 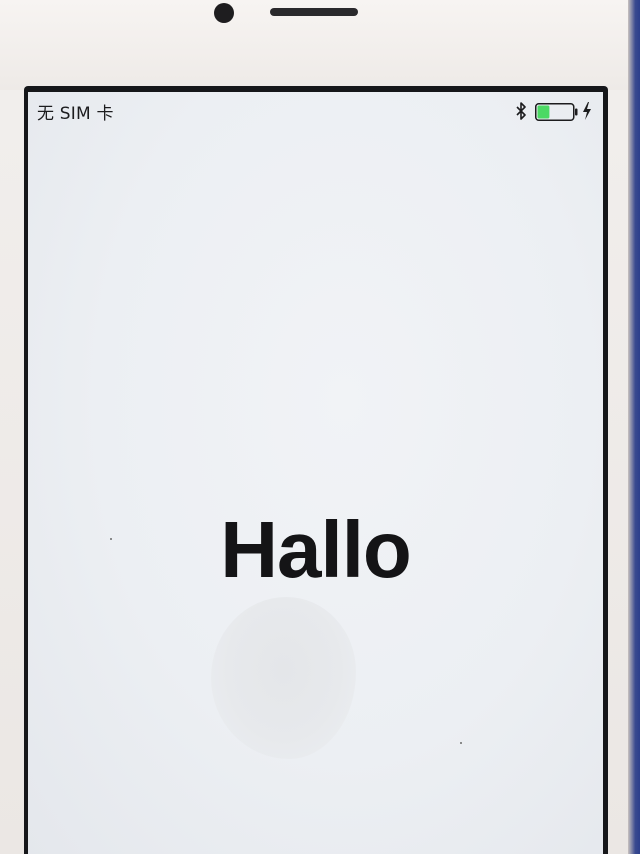 I want to click on status-bar: 无 SIM 卡, so click(x=315, y=109).